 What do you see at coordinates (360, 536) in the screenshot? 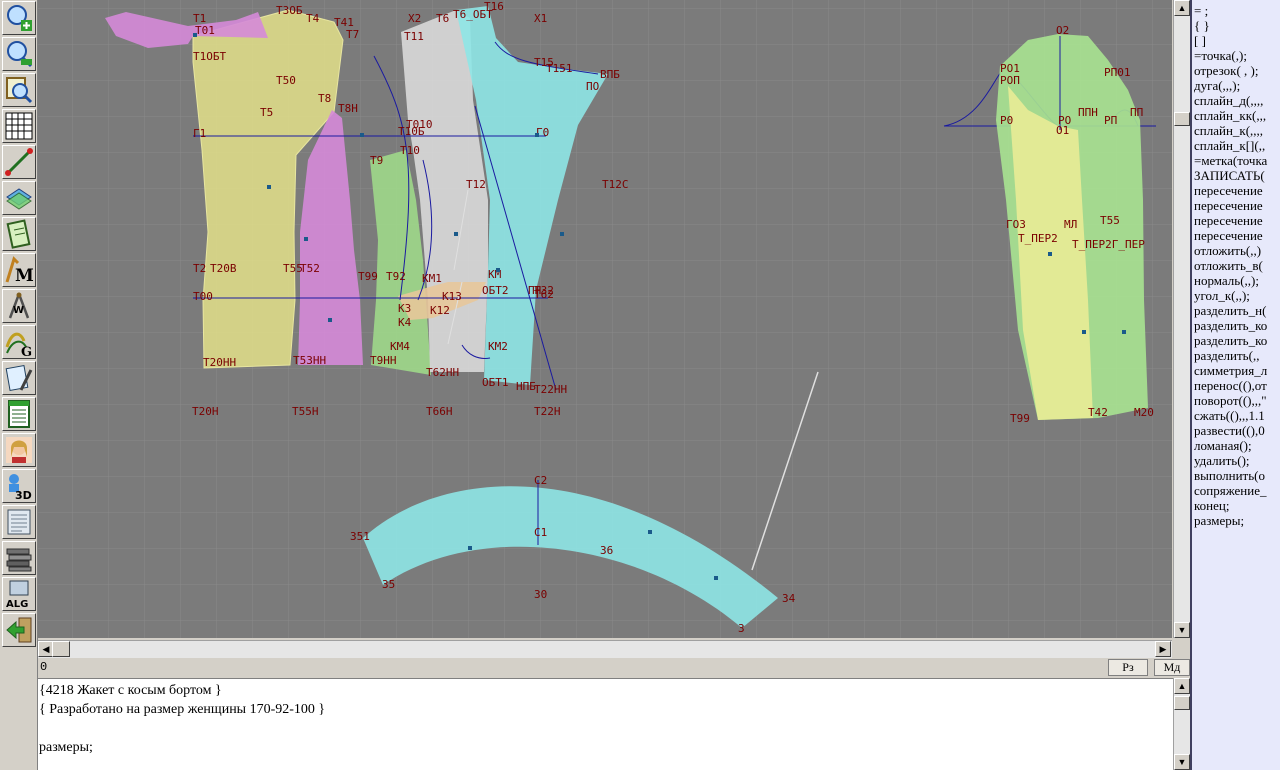
I see `point-label: 351` at bounding box center [360, 536].